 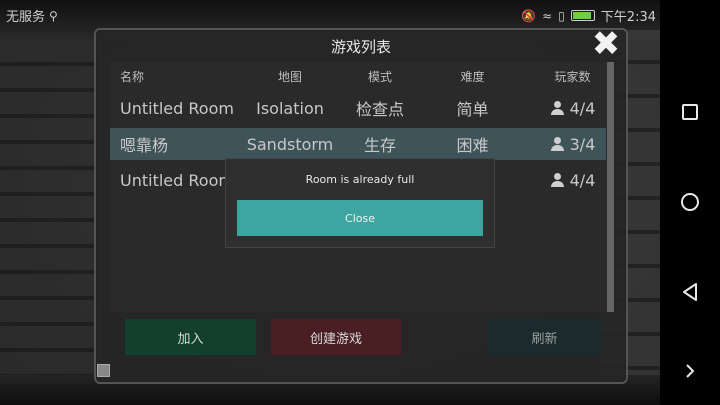 What do you see at coordinates (582, 144) in the screenshot?
I see `player-count: 3/4` at bounding box center [582, 144].